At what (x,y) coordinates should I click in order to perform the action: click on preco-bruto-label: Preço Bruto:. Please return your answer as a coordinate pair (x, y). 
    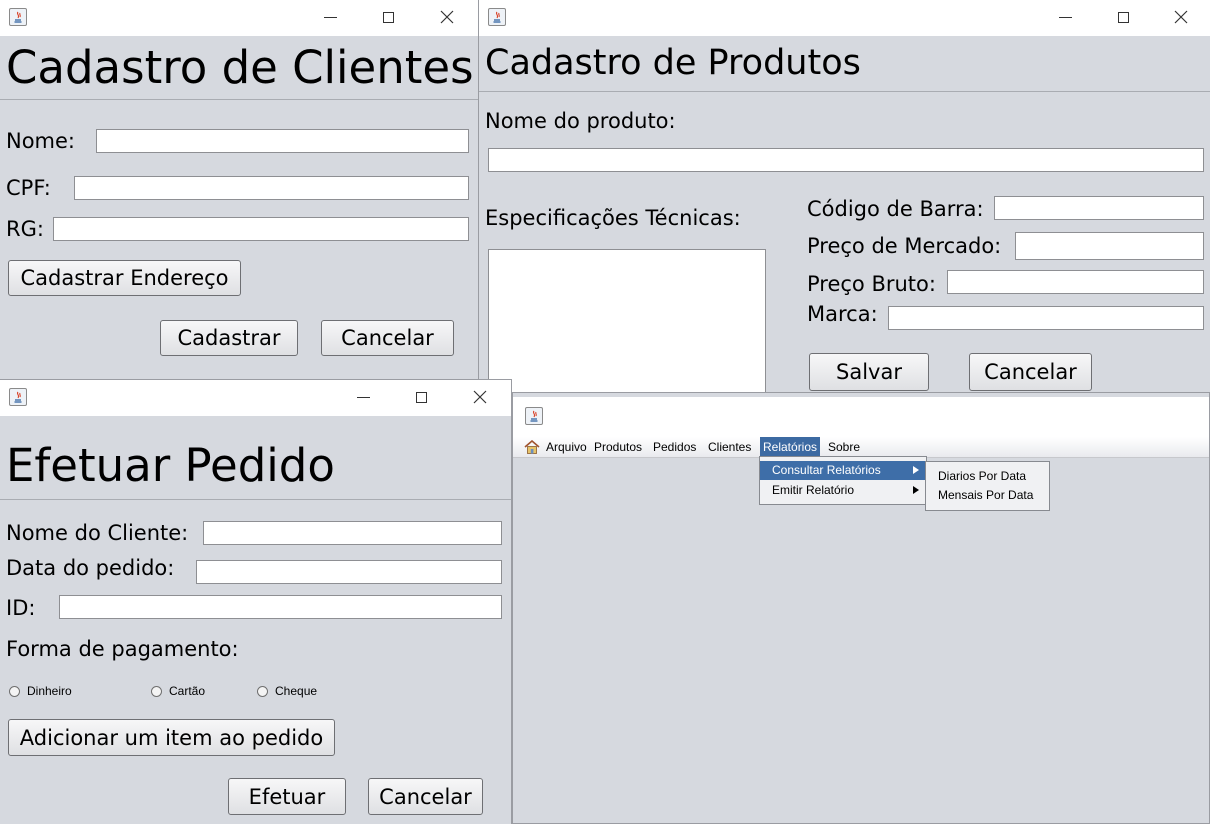
    Looking at the image, I should click on (871, 284).